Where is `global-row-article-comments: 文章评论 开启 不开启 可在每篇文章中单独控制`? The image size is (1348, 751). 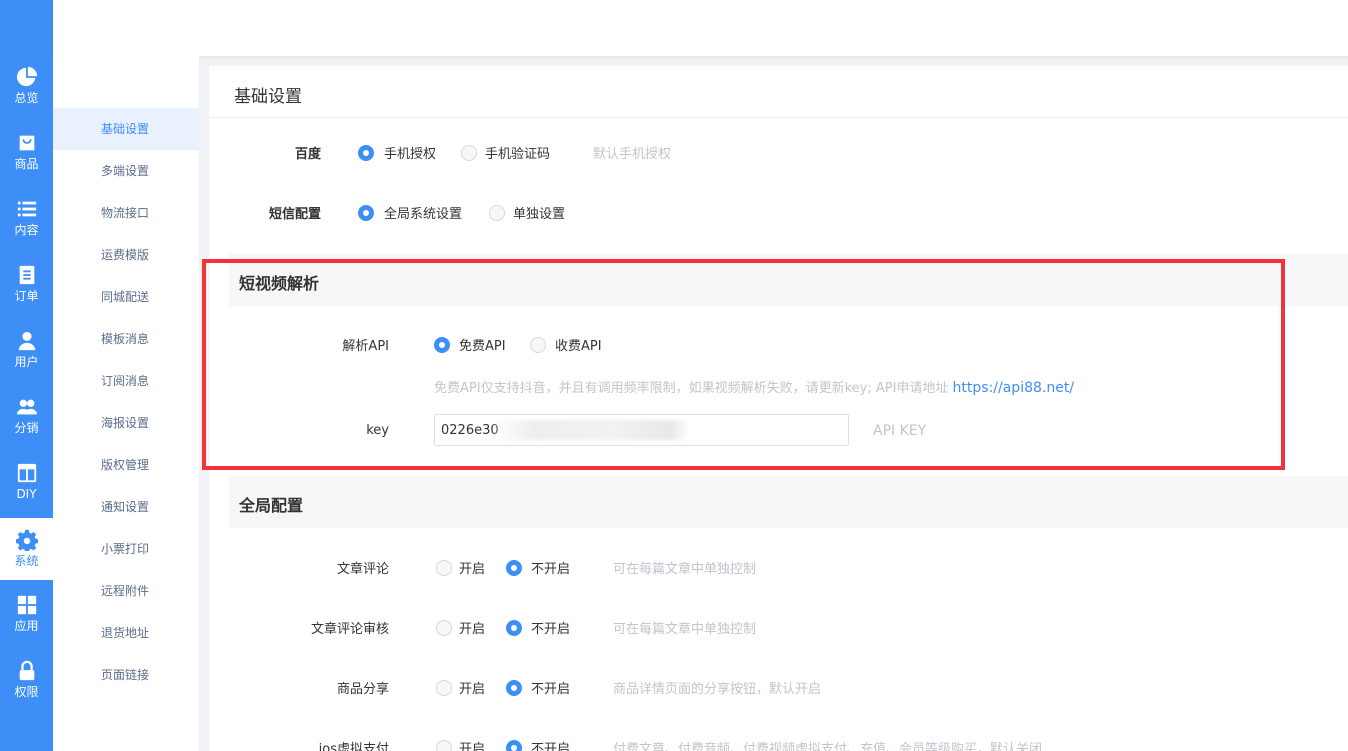 global-row-article-comments: 文章评论 开启 不开启 可在每篇文章中单独控制 is located at coordinates (778, 567).